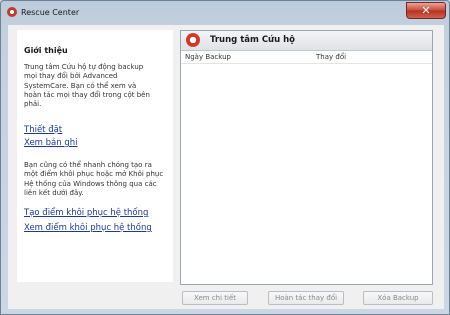  Describe the element at coordinates (208, 57) in the screenshot. I see `column-header-backup-date: Ngày Backup` at that location.